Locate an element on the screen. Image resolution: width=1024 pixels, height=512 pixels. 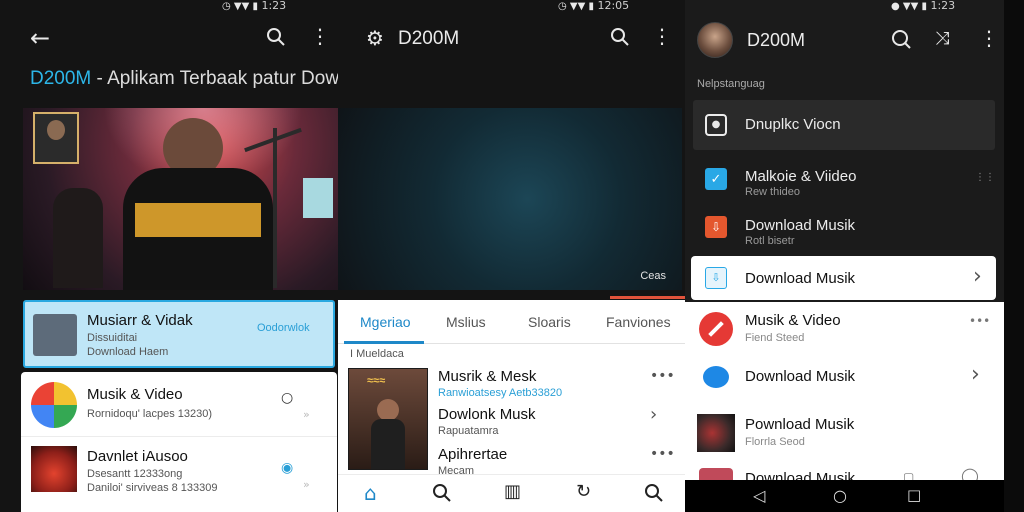
app-icon is located at coordinates (54, 405).